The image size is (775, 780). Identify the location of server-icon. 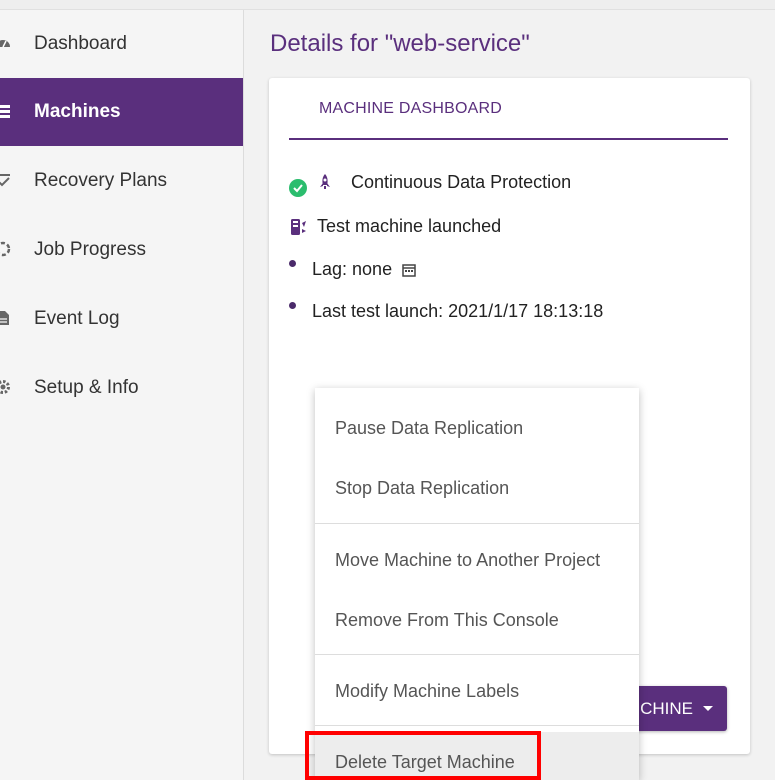
(6, 111).